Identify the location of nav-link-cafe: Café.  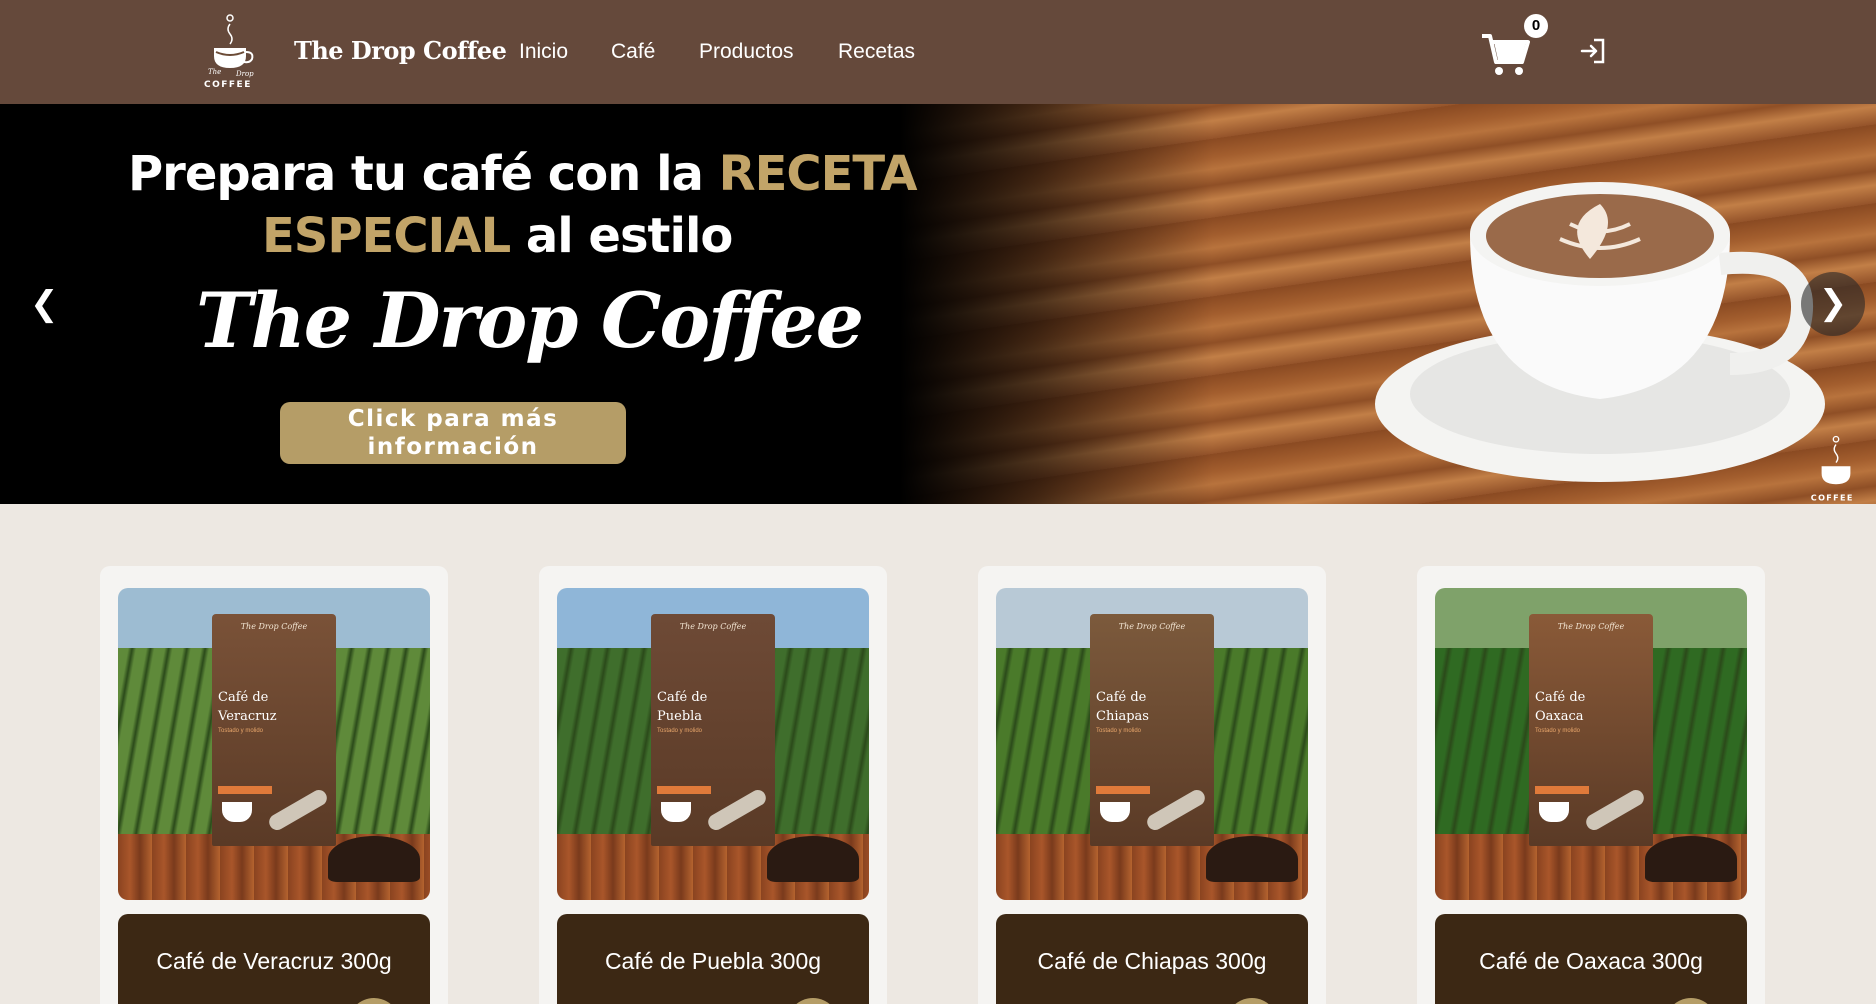
(633, 52).